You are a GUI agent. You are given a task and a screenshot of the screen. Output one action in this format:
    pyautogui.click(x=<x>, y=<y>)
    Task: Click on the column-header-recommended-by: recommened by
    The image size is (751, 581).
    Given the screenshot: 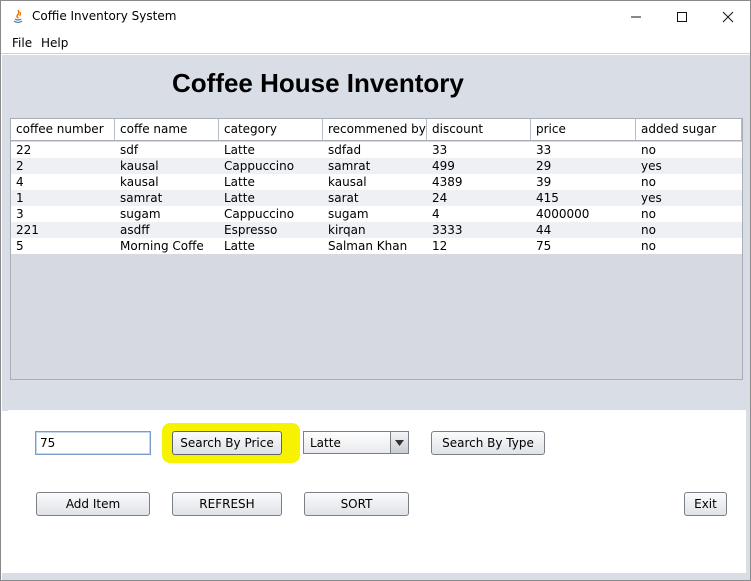 What is the action you would take?
    pyautogui.click(x=375, y=130)
    